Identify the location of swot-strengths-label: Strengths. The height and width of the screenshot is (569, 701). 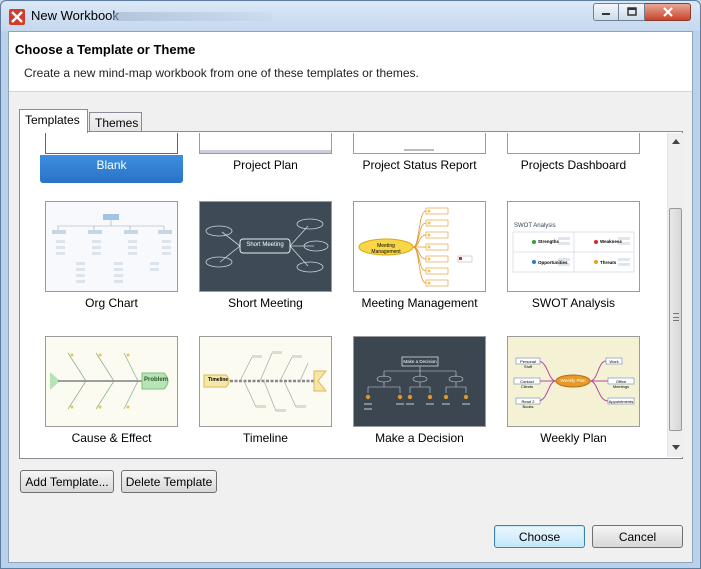
(549, 241).